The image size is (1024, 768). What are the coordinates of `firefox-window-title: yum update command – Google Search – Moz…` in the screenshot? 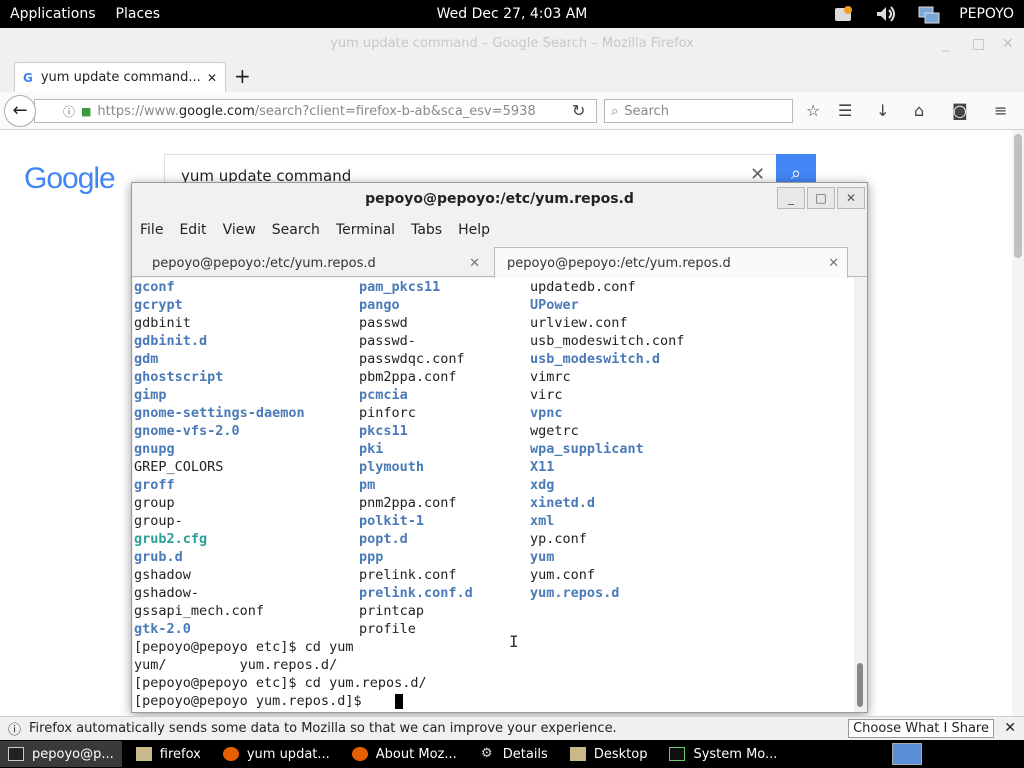 It's located at (512, 43).